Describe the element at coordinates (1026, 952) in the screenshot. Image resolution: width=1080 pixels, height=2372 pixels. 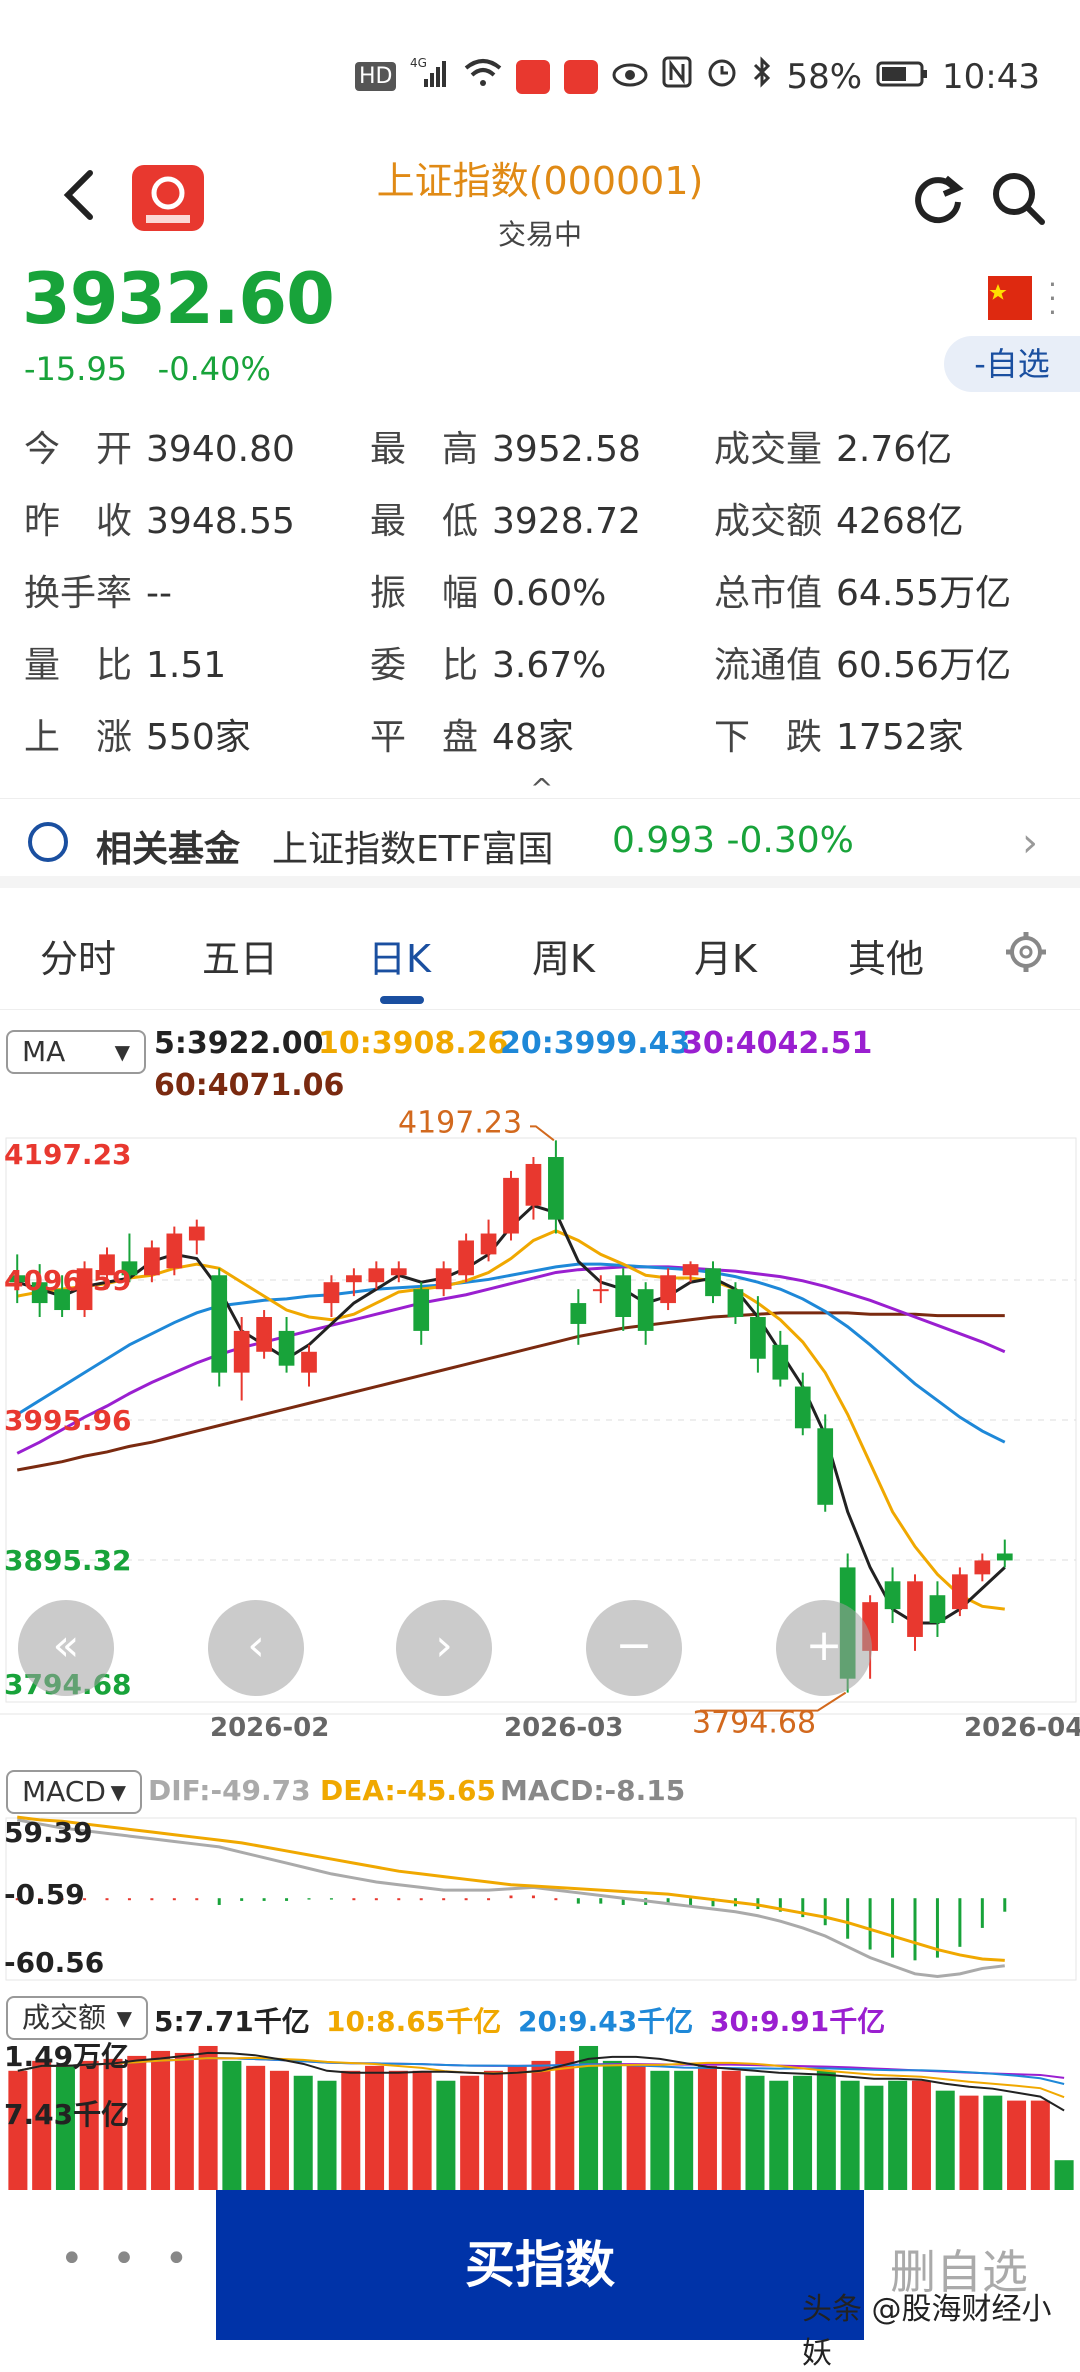
I see `gear-icon` at that location.